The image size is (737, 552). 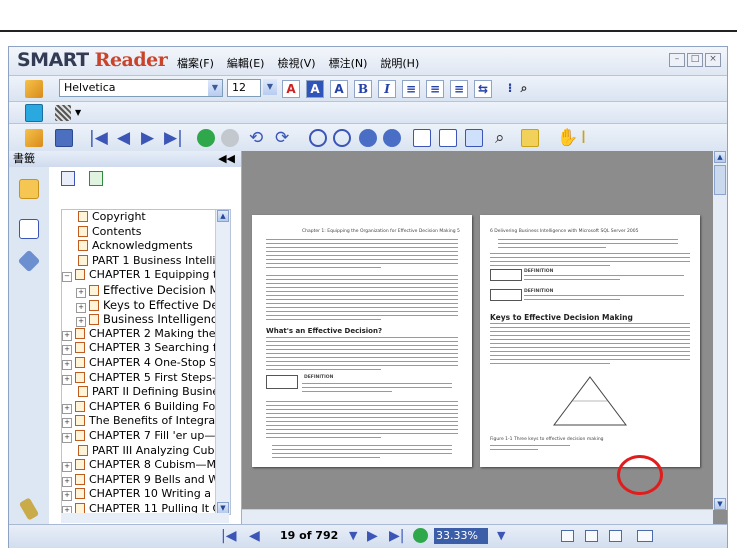 I want to click on actual-size-icon, so click(x=422, y=138).